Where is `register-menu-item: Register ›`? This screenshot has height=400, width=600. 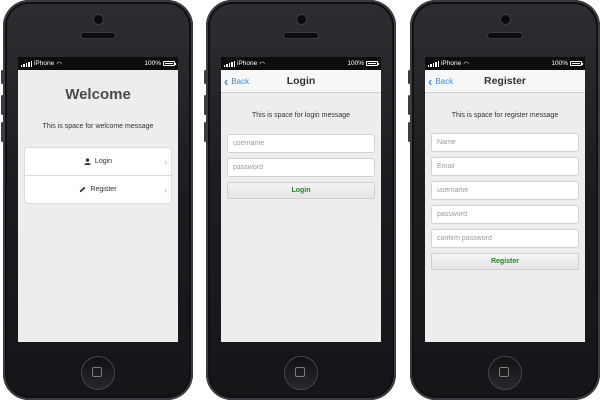
register-menu-item: Register › is located at coordinates (98, 189).